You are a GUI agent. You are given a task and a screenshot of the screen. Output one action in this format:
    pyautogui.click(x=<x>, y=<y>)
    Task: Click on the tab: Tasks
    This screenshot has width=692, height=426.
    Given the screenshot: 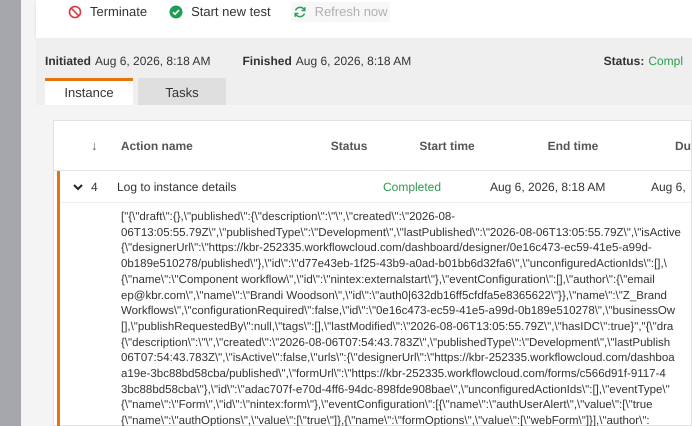 What is the action you would take?
    pyautogui.click(x=182, y=91)
    